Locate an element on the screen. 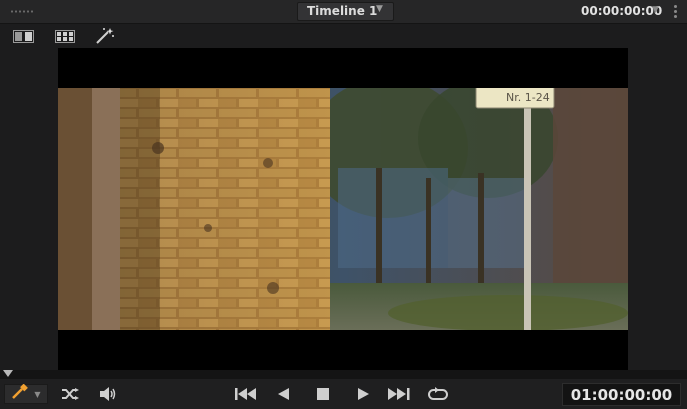  timecode-options-chevron-icon: ▼ is located at coordinates (655, 10).